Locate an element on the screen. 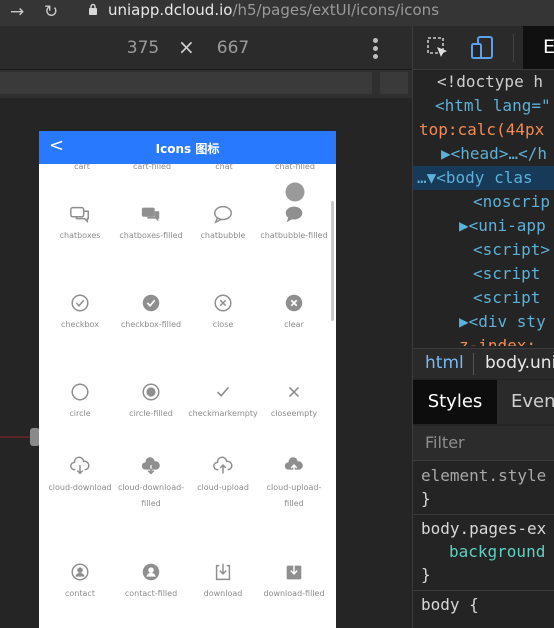 The image size is (554, 628). cloud-download-icon is located at coordinates (80, 466).